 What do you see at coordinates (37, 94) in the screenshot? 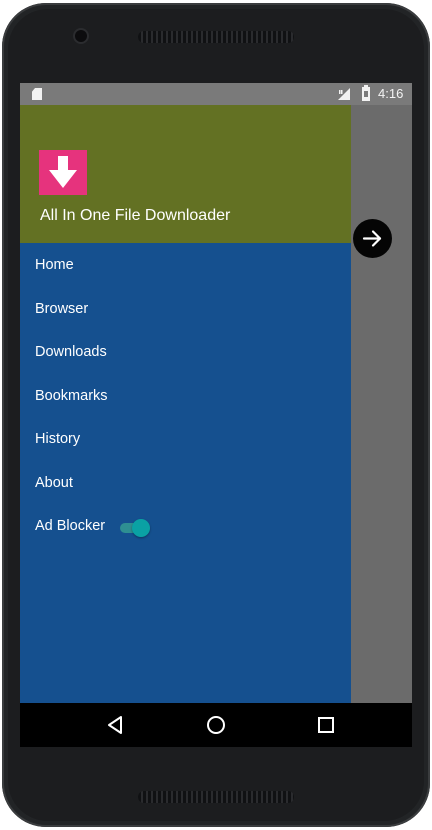
I see `sd-card-icon` at bounding box center [37, 94].